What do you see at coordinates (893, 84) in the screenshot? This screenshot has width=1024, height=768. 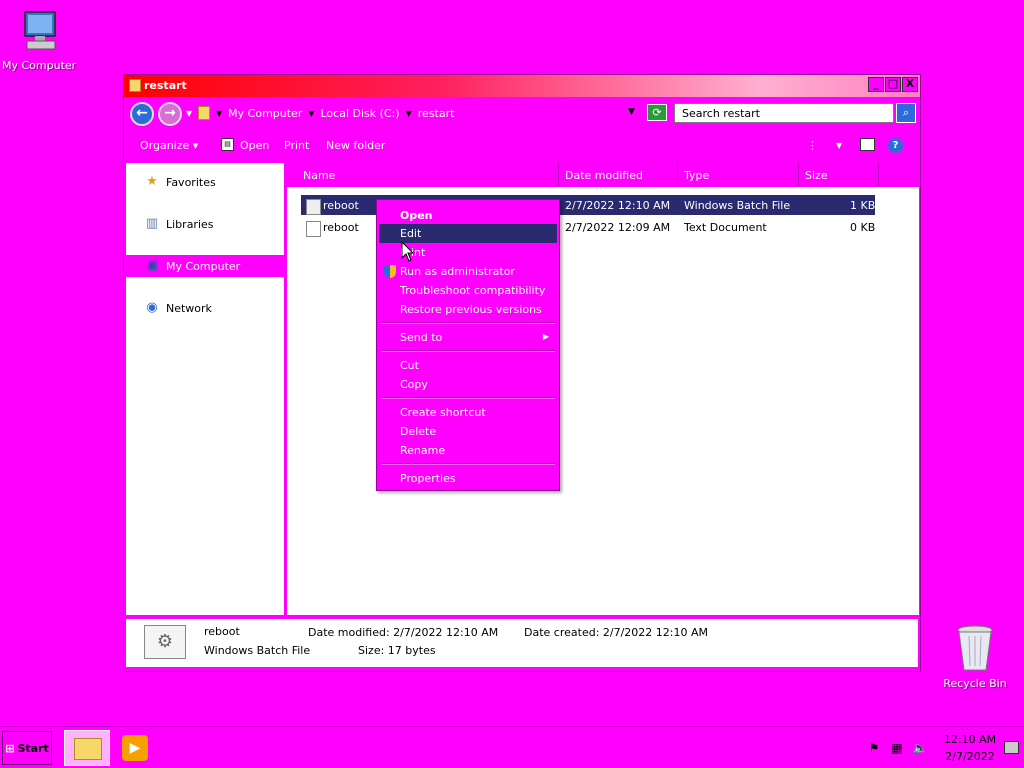 I see `maximize-button: □` at bounding box center [893, 84].